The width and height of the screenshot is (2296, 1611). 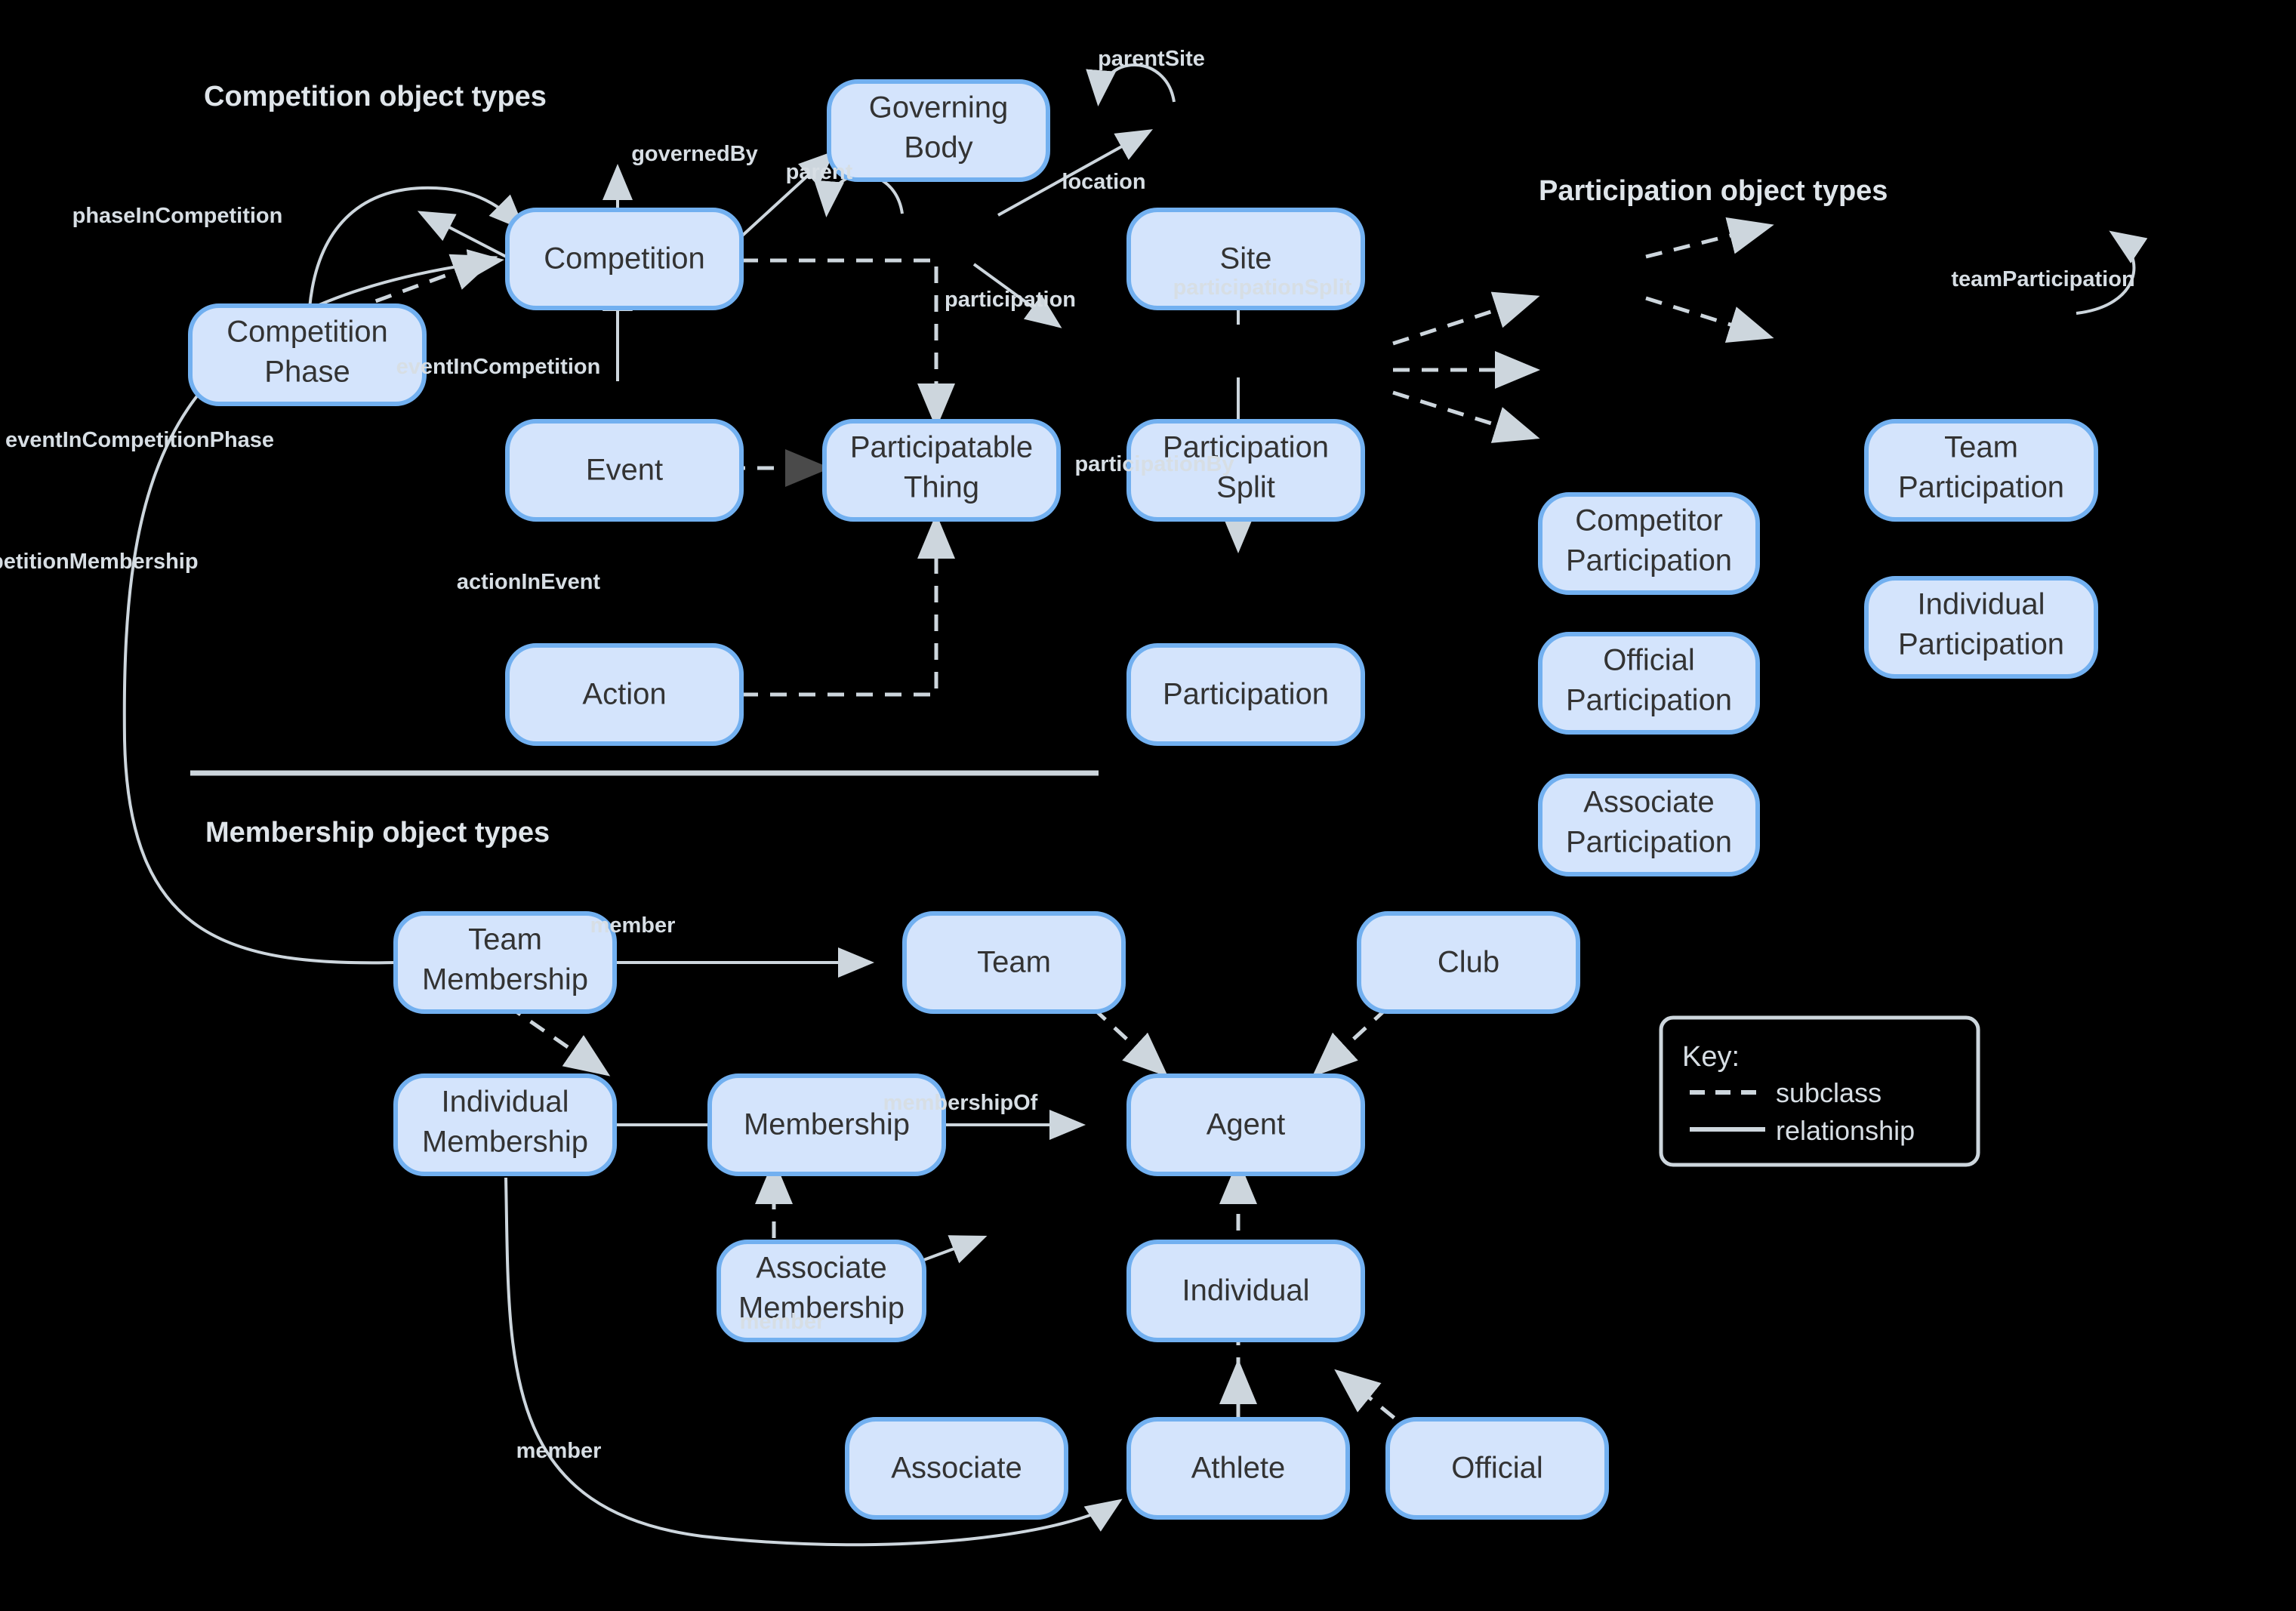 I want to click on node-team-membership: Team Membership, so click(x=505, y=962).